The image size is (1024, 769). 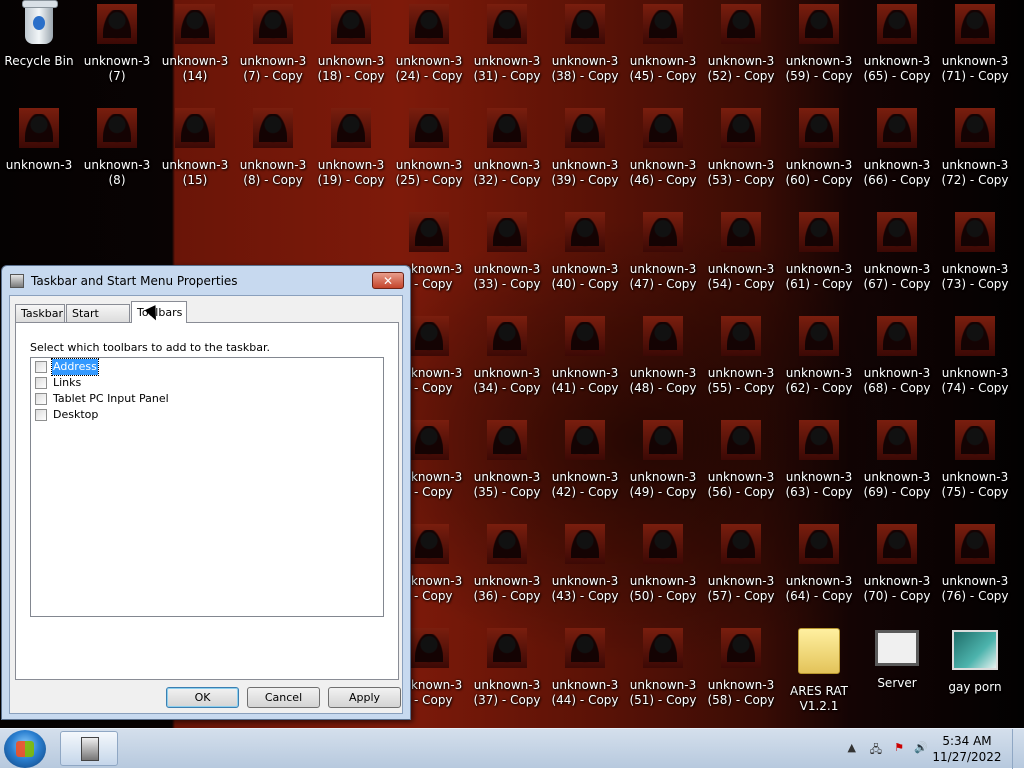 What do you see at coordinates (819, 52) in the screenshot?
I see `desktop-icon: unknown-3 (59) - Copy` at bounding box center [819, 52].